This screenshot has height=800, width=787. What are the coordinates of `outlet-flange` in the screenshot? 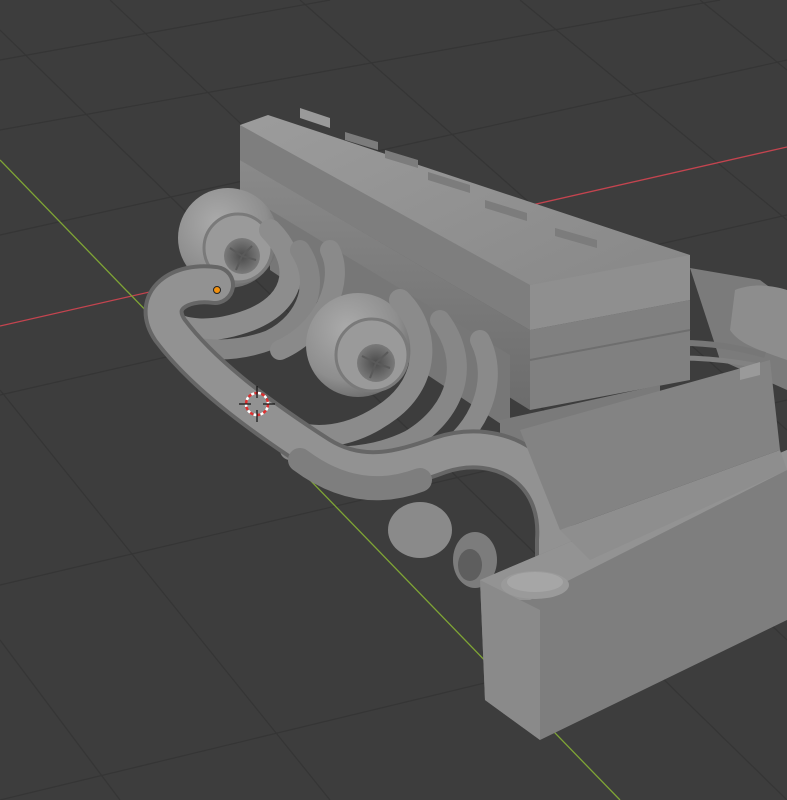 It's located at (535, 585).